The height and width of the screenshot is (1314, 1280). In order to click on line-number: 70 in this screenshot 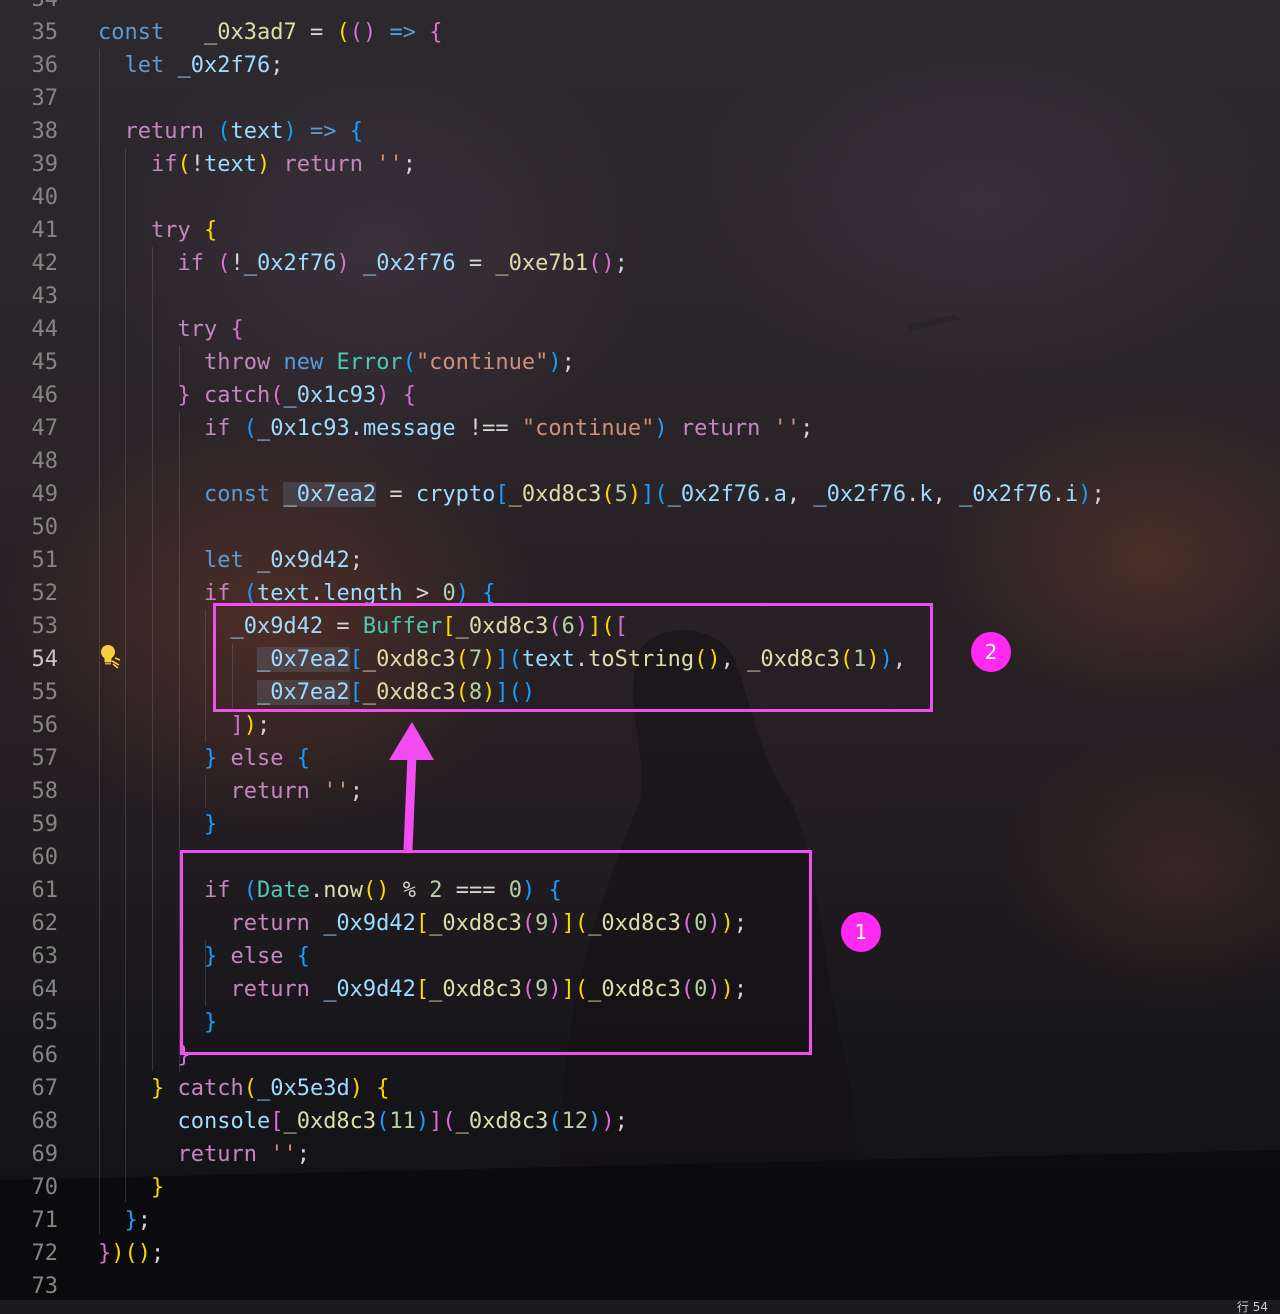, I will do `click(45, 1187)`.